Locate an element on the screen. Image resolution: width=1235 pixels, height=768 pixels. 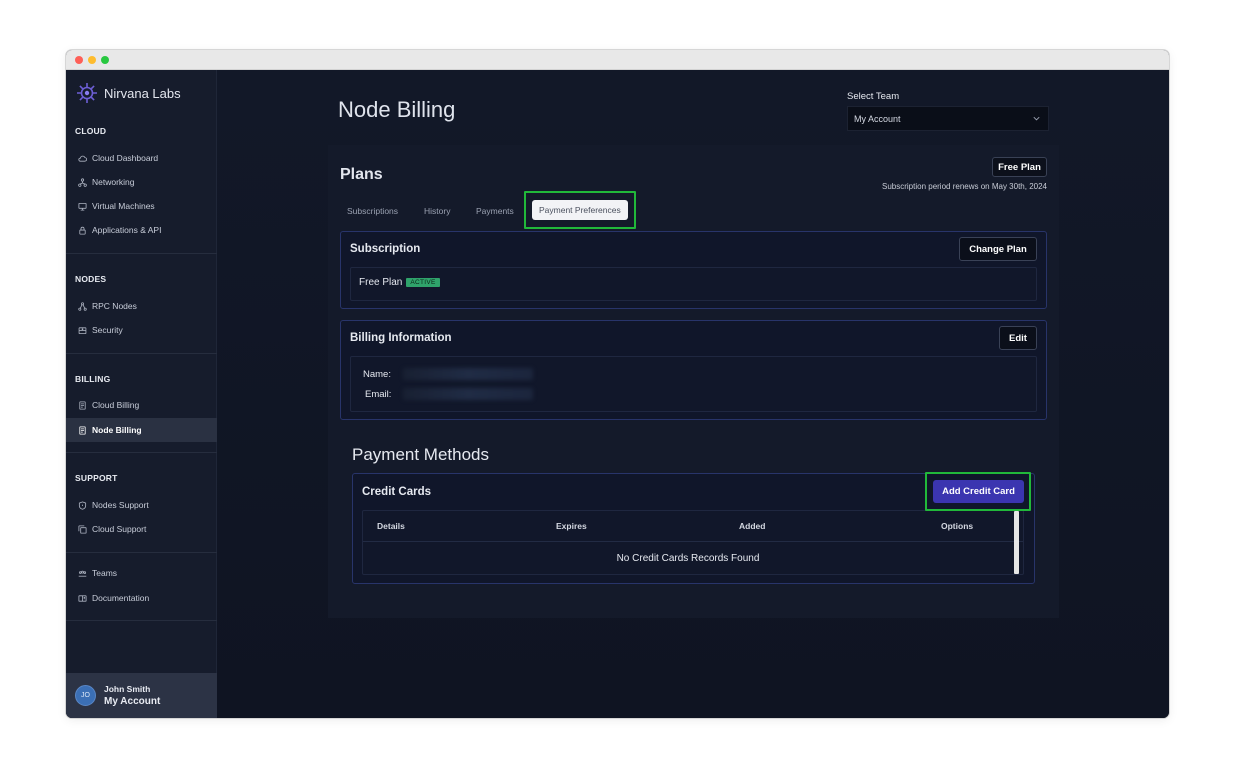
tab-subscriptions: Subscriptions is located at coordinates (372, 211).